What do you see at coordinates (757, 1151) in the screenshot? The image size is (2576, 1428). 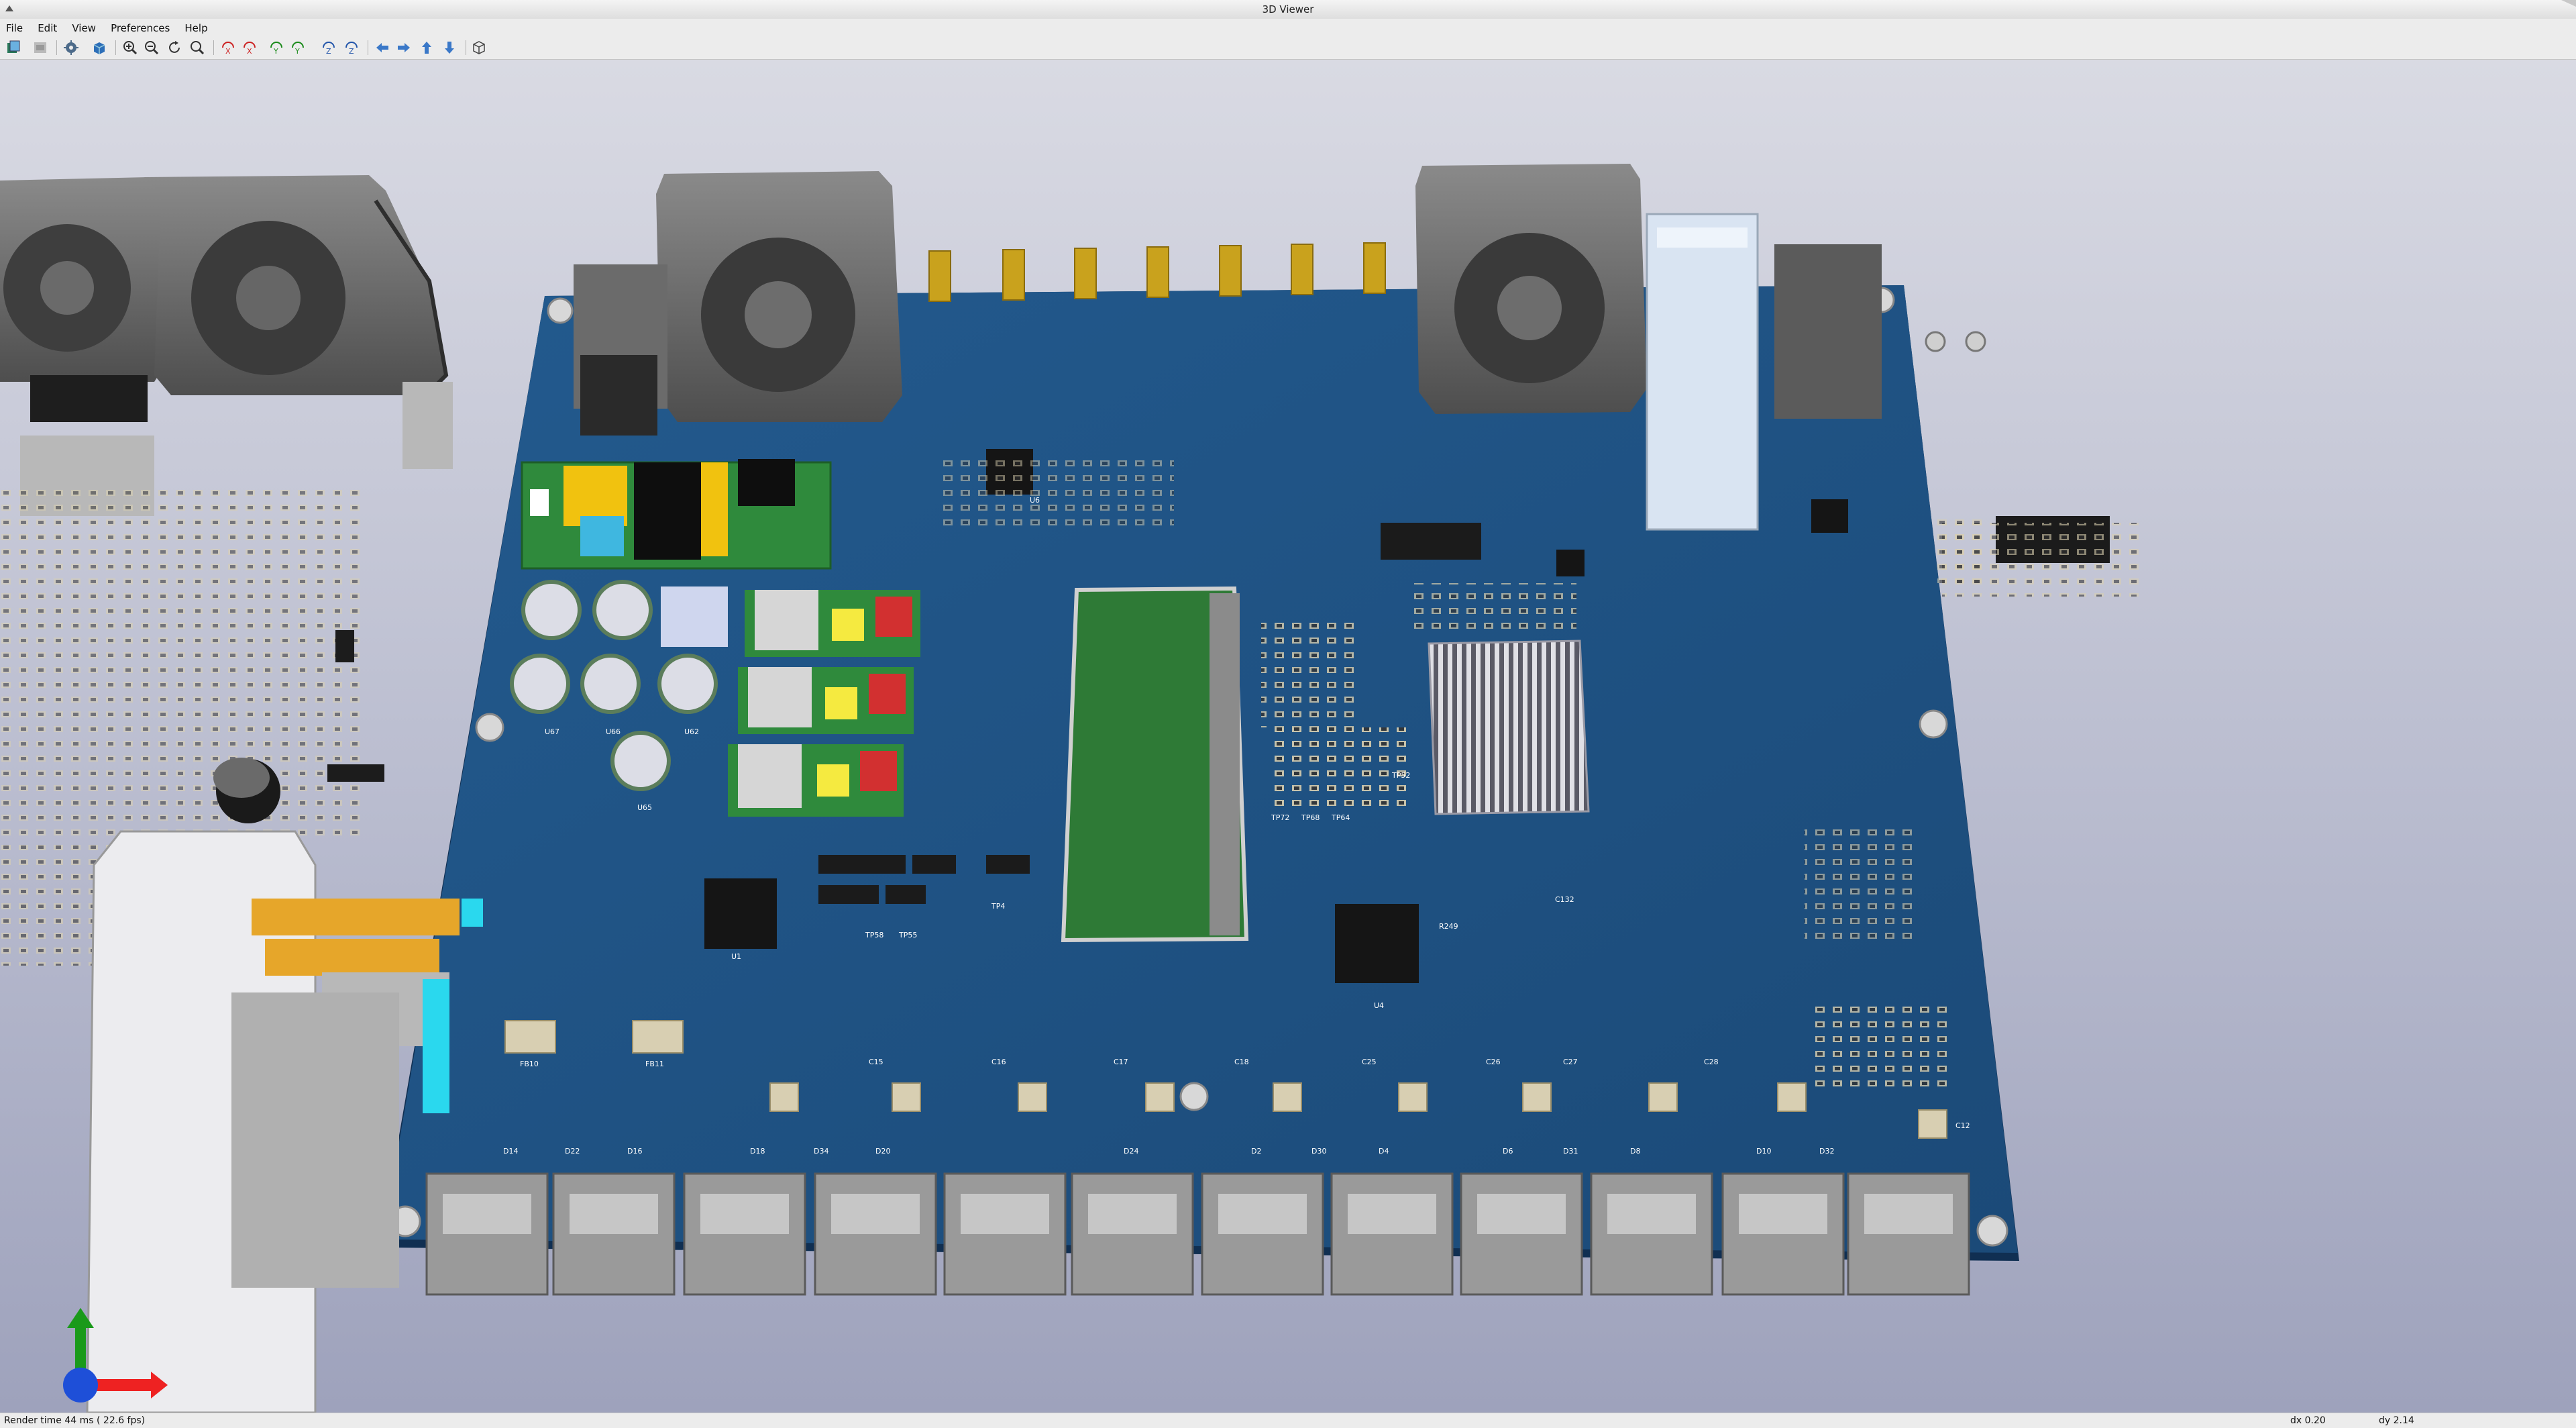 I see `label-d18: D18` at bounding box center [757, 1151].